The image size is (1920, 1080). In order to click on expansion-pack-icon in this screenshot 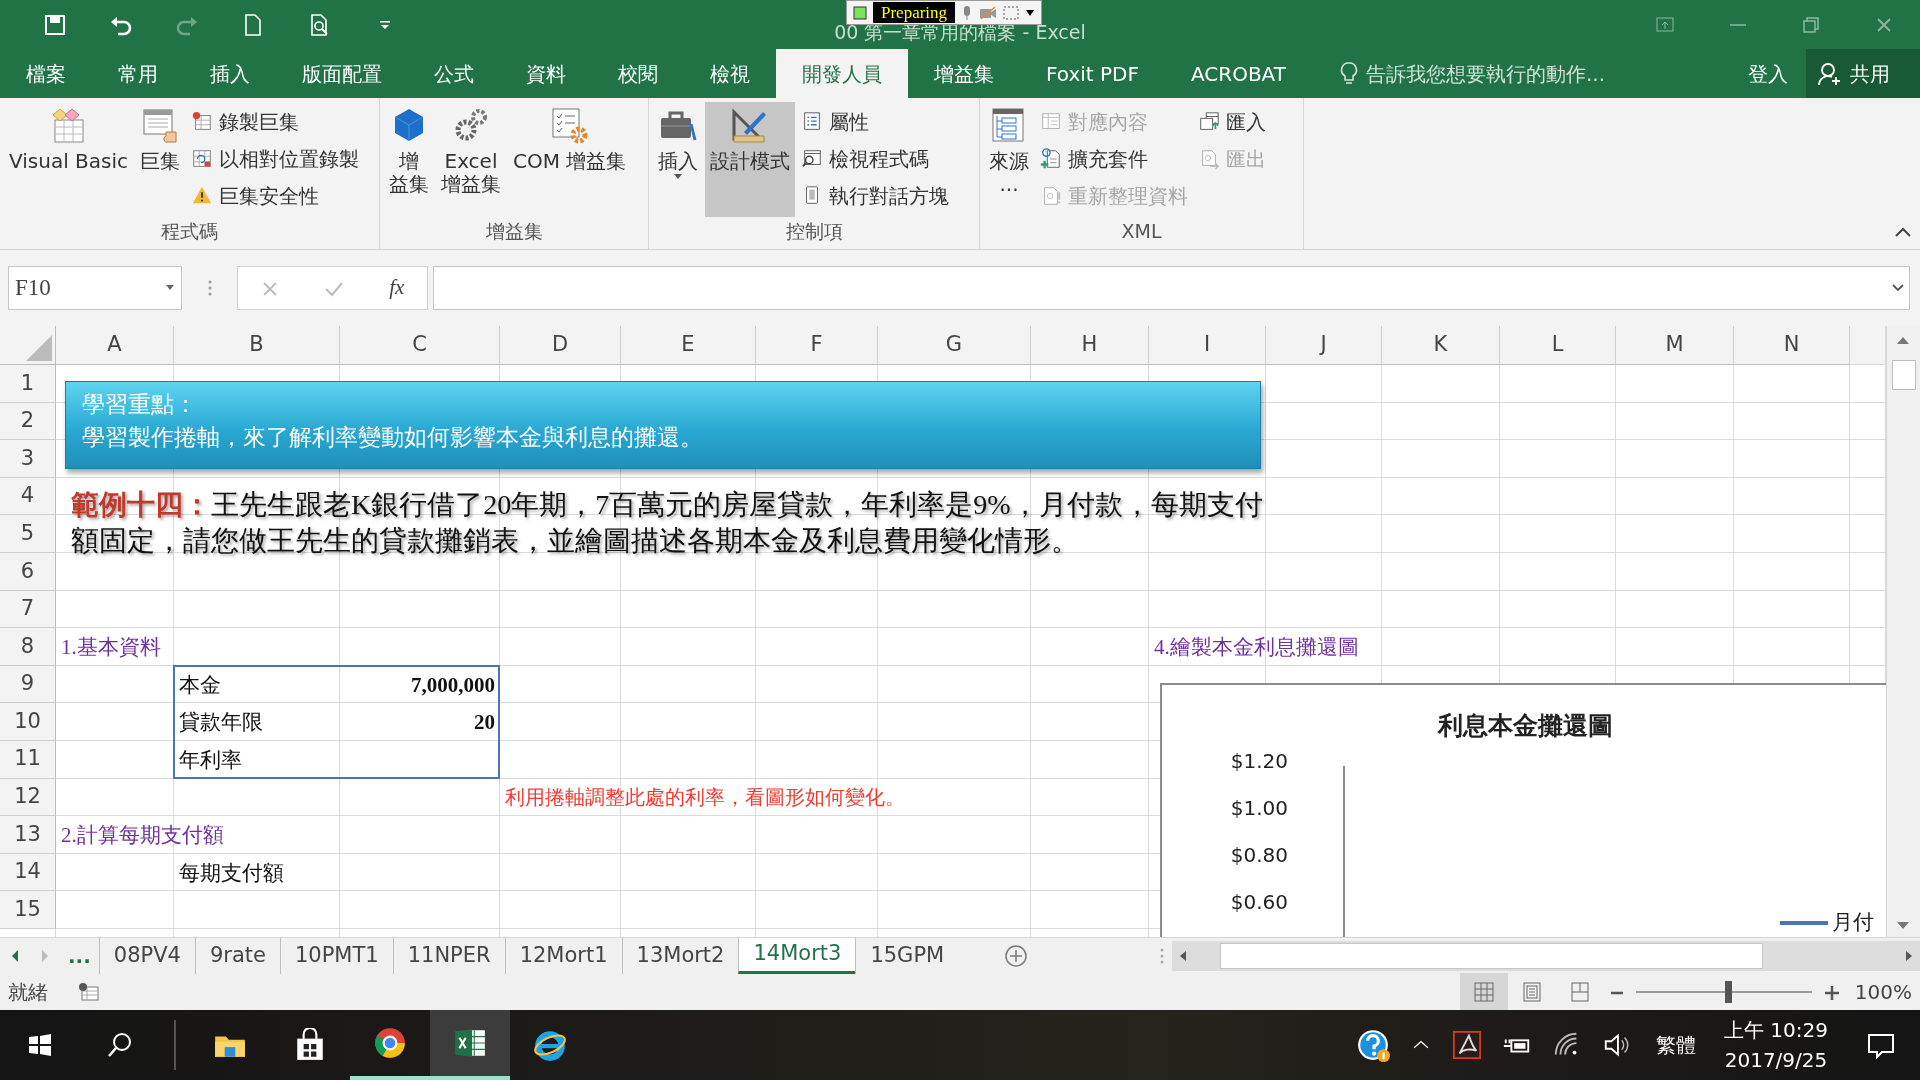, I will do `click(1051, 159)`.